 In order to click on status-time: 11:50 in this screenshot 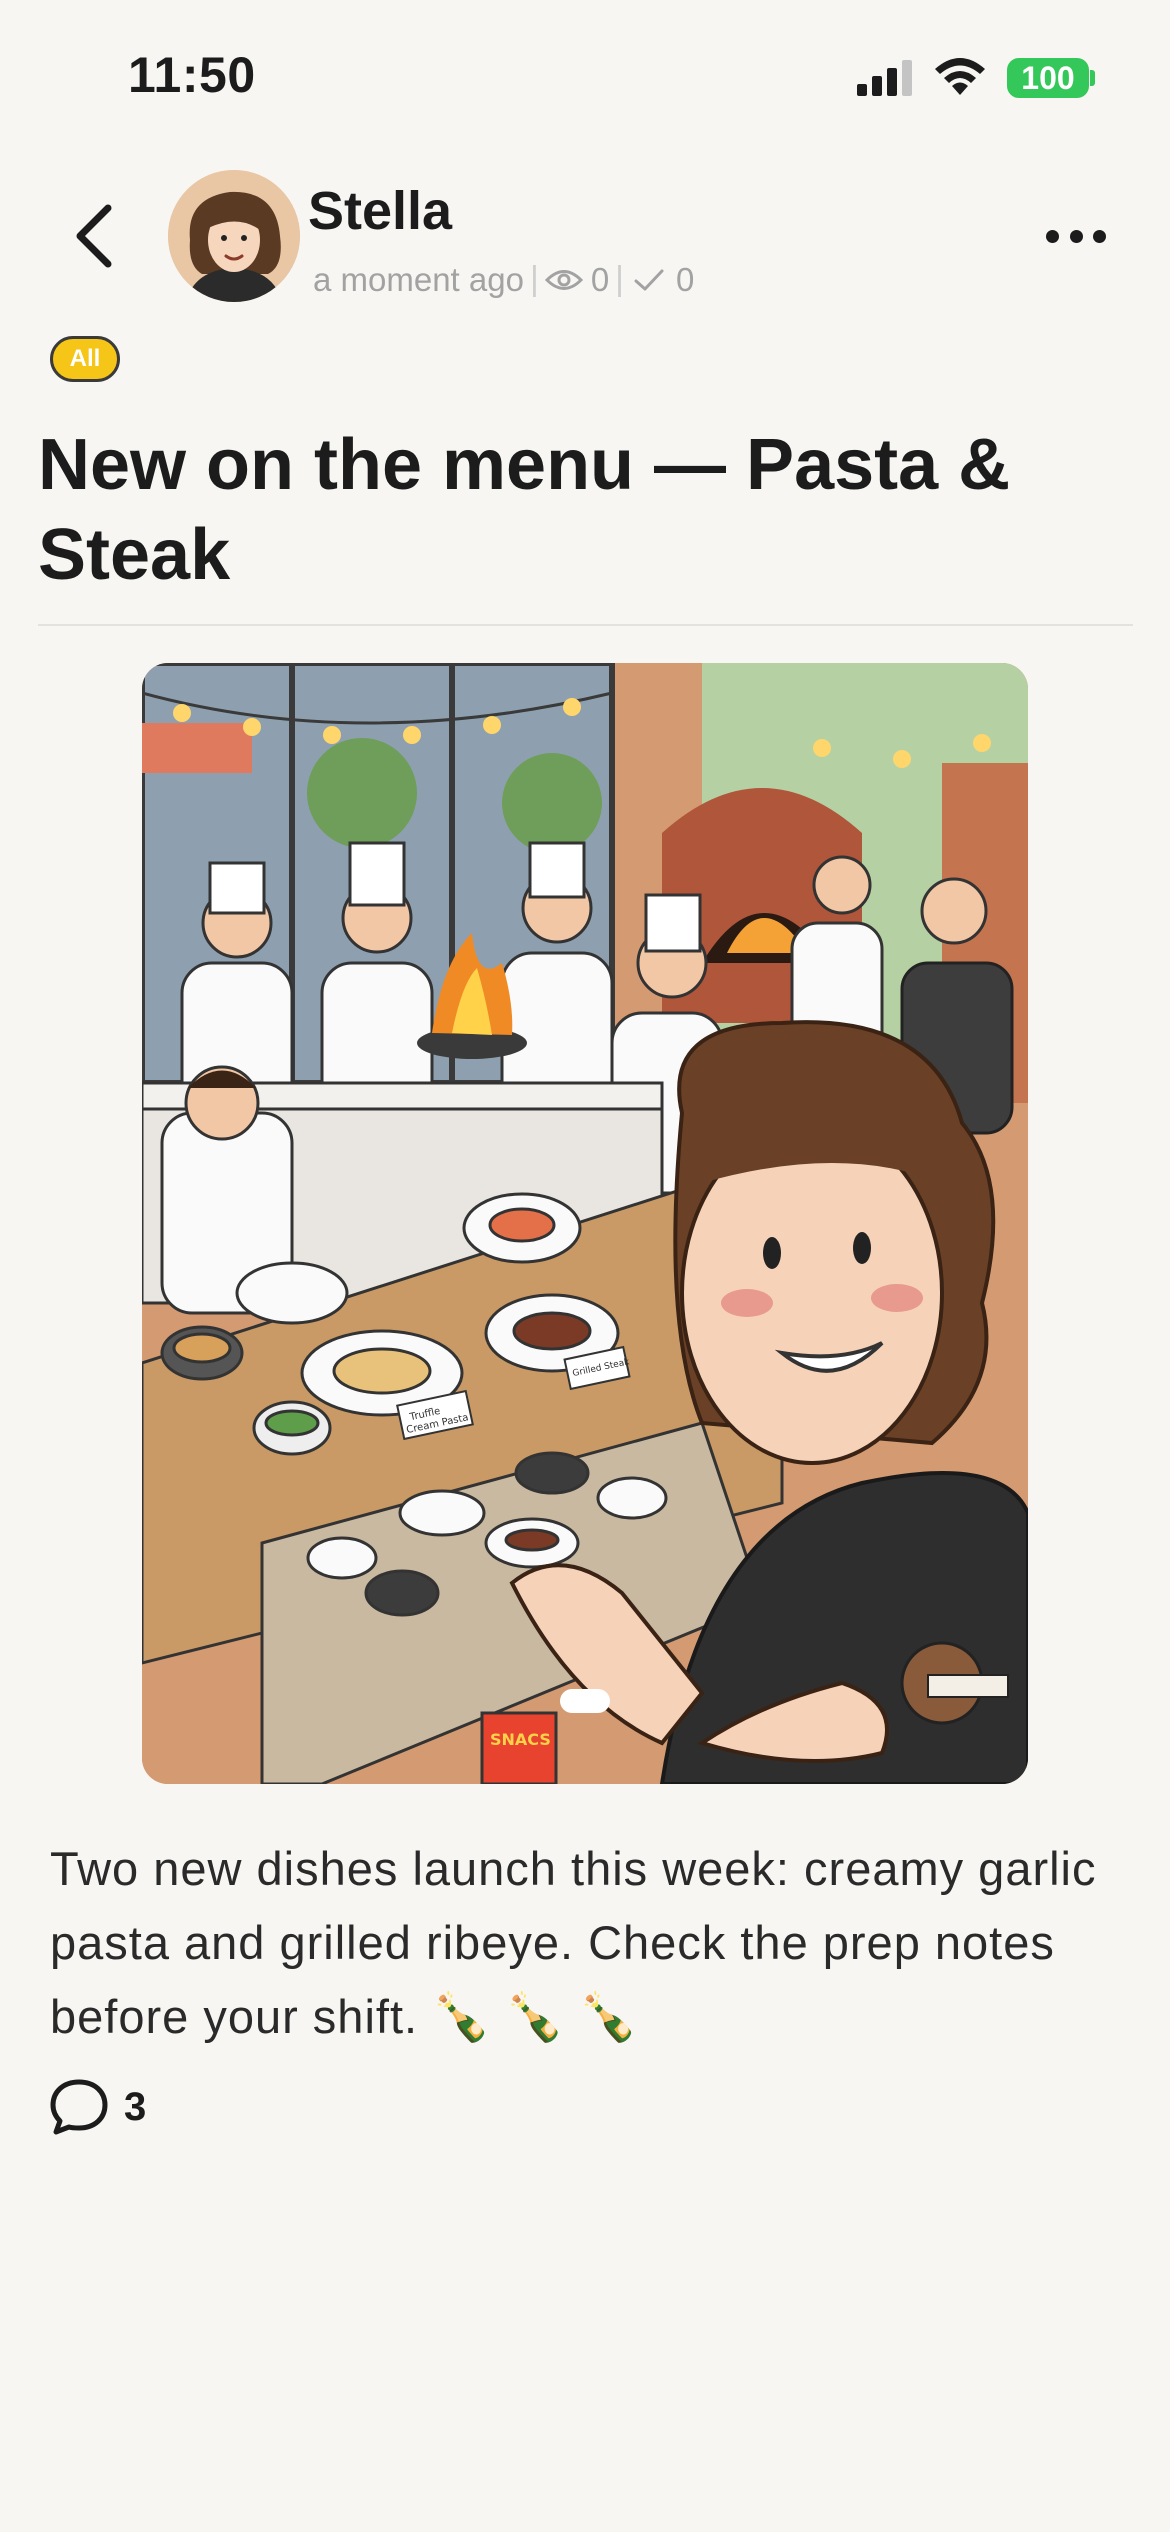, I will do `click(192, 75)`.